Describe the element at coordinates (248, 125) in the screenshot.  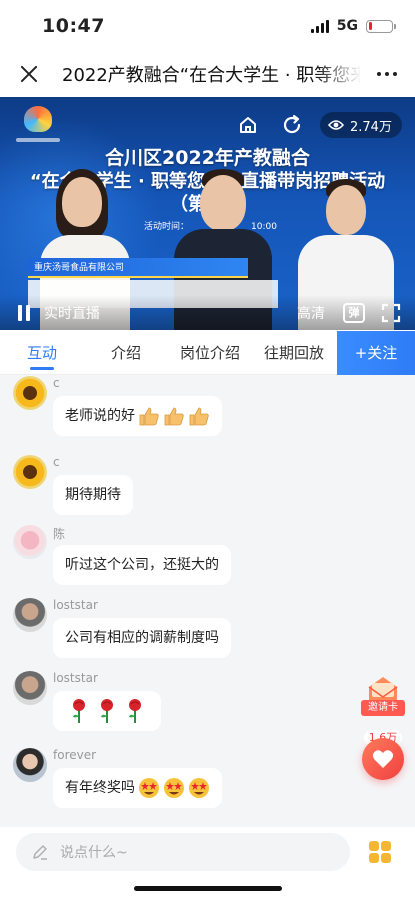
I see `home-icon` at that location.